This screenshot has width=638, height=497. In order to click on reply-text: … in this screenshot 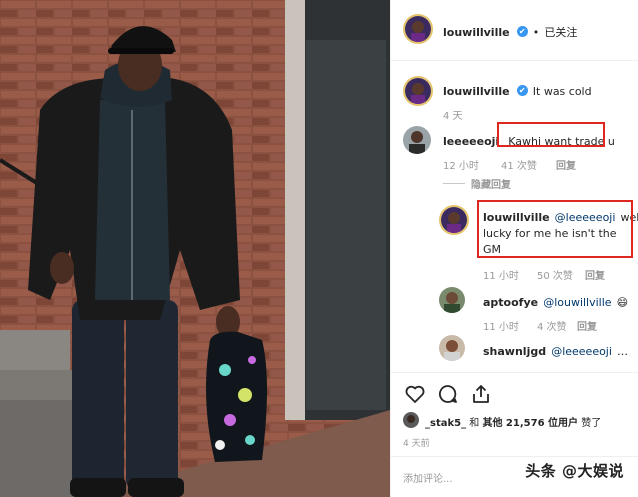, I will do `click(623, 351)`.